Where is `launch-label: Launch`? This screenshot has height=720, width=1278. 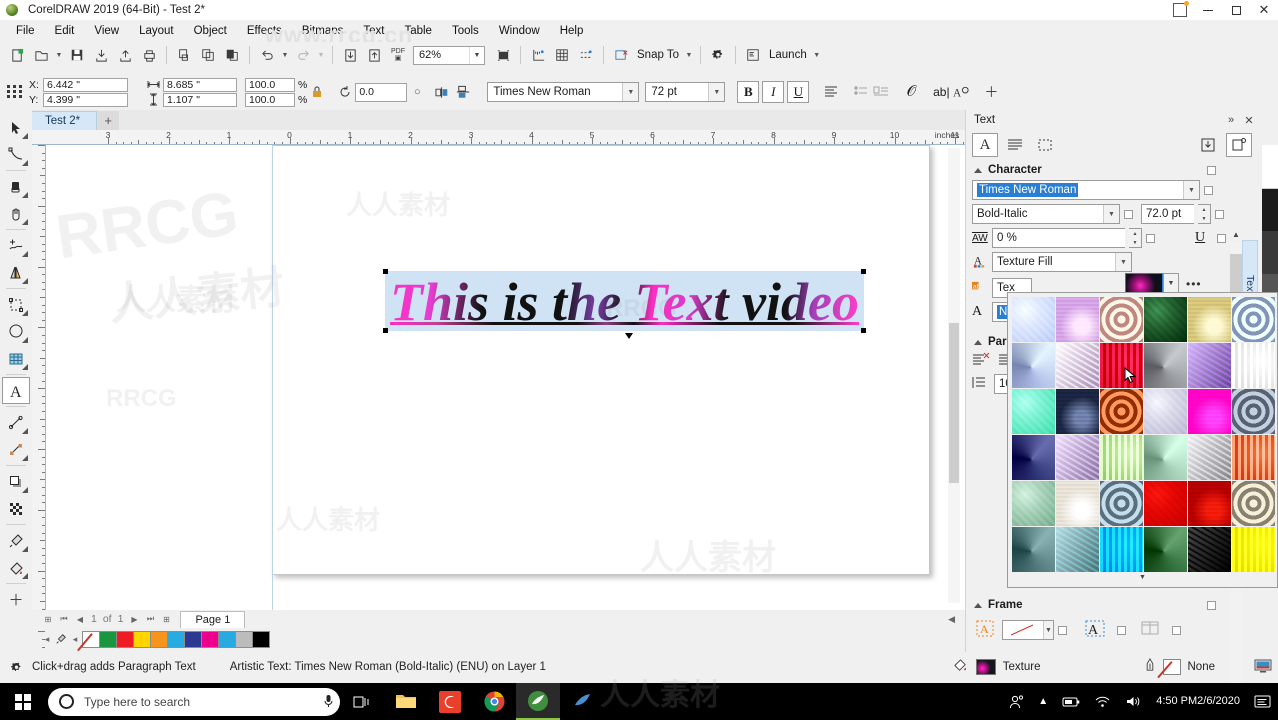 launch-label: Launch is located at coordinates (788, 55).